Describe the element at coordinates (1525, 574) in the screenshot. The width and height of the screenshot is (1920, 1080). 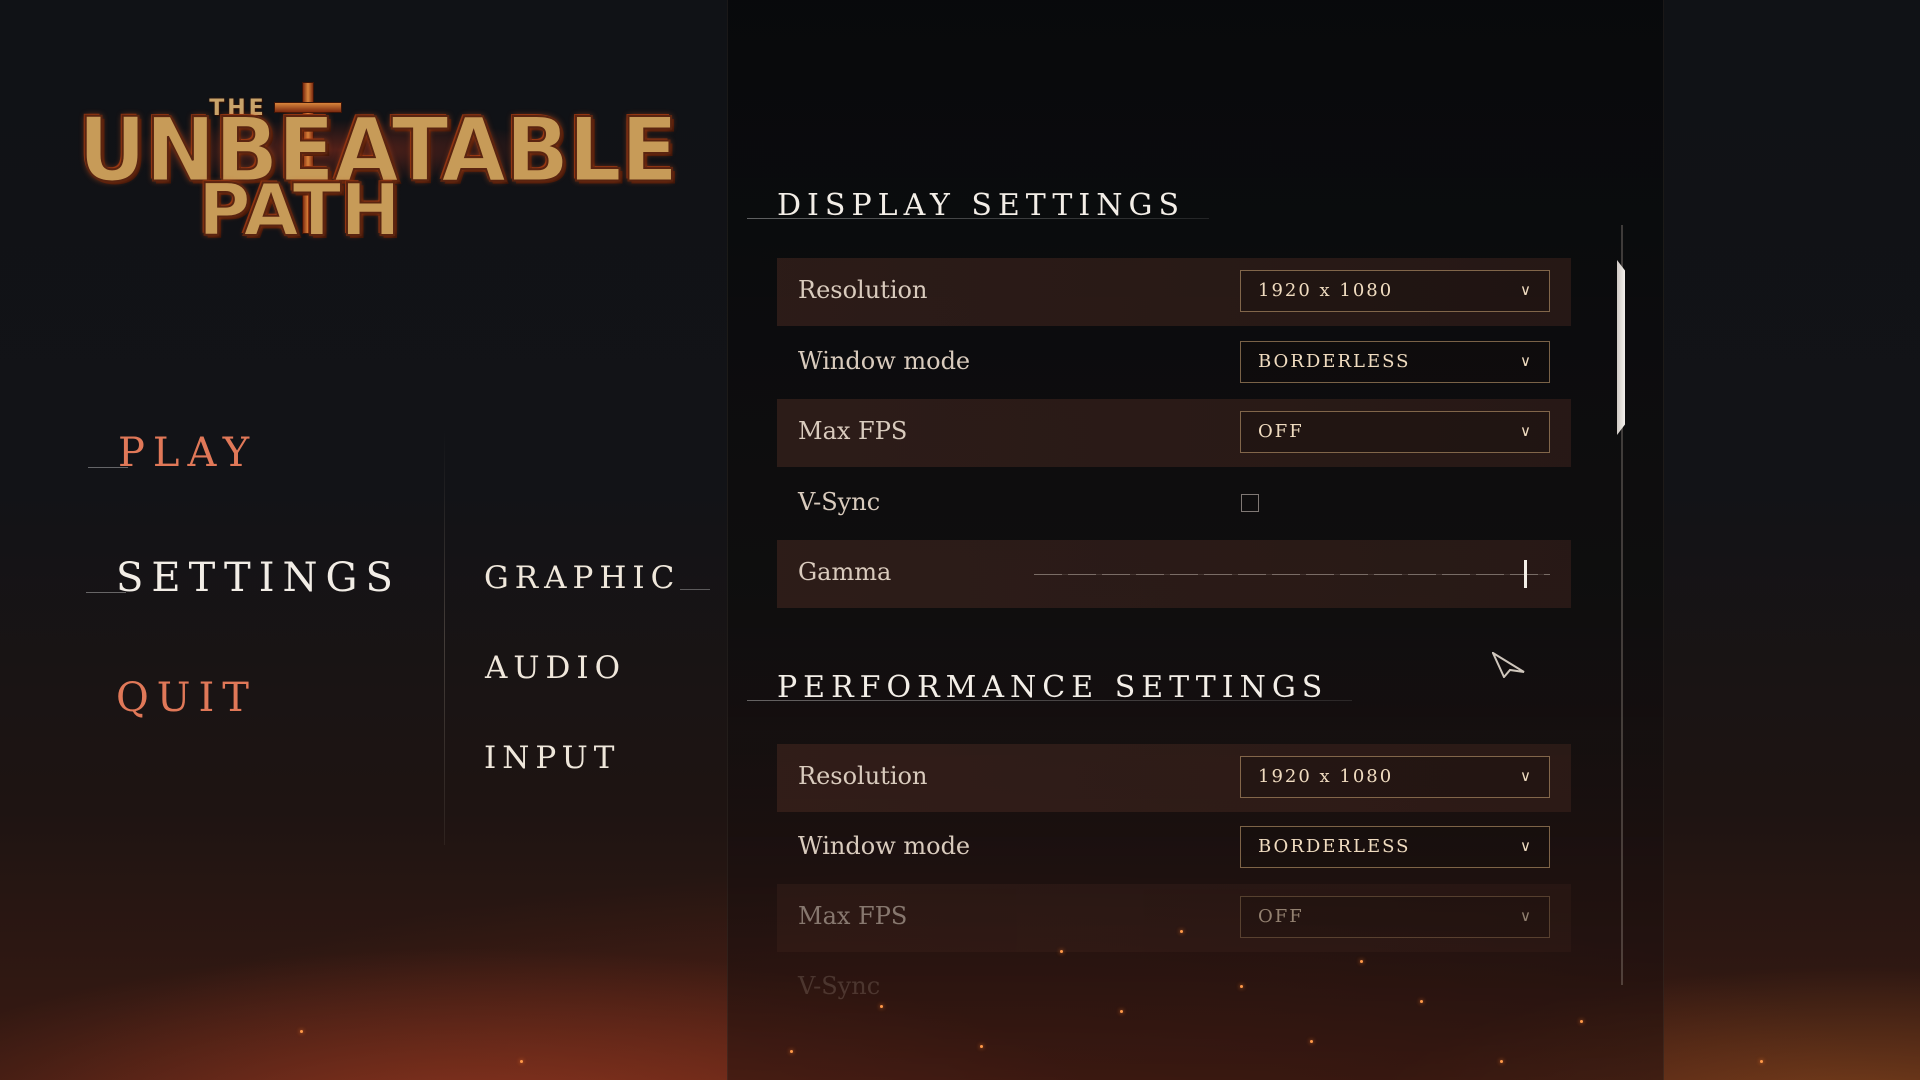
I see `gamma-slider-thumb` at that location.